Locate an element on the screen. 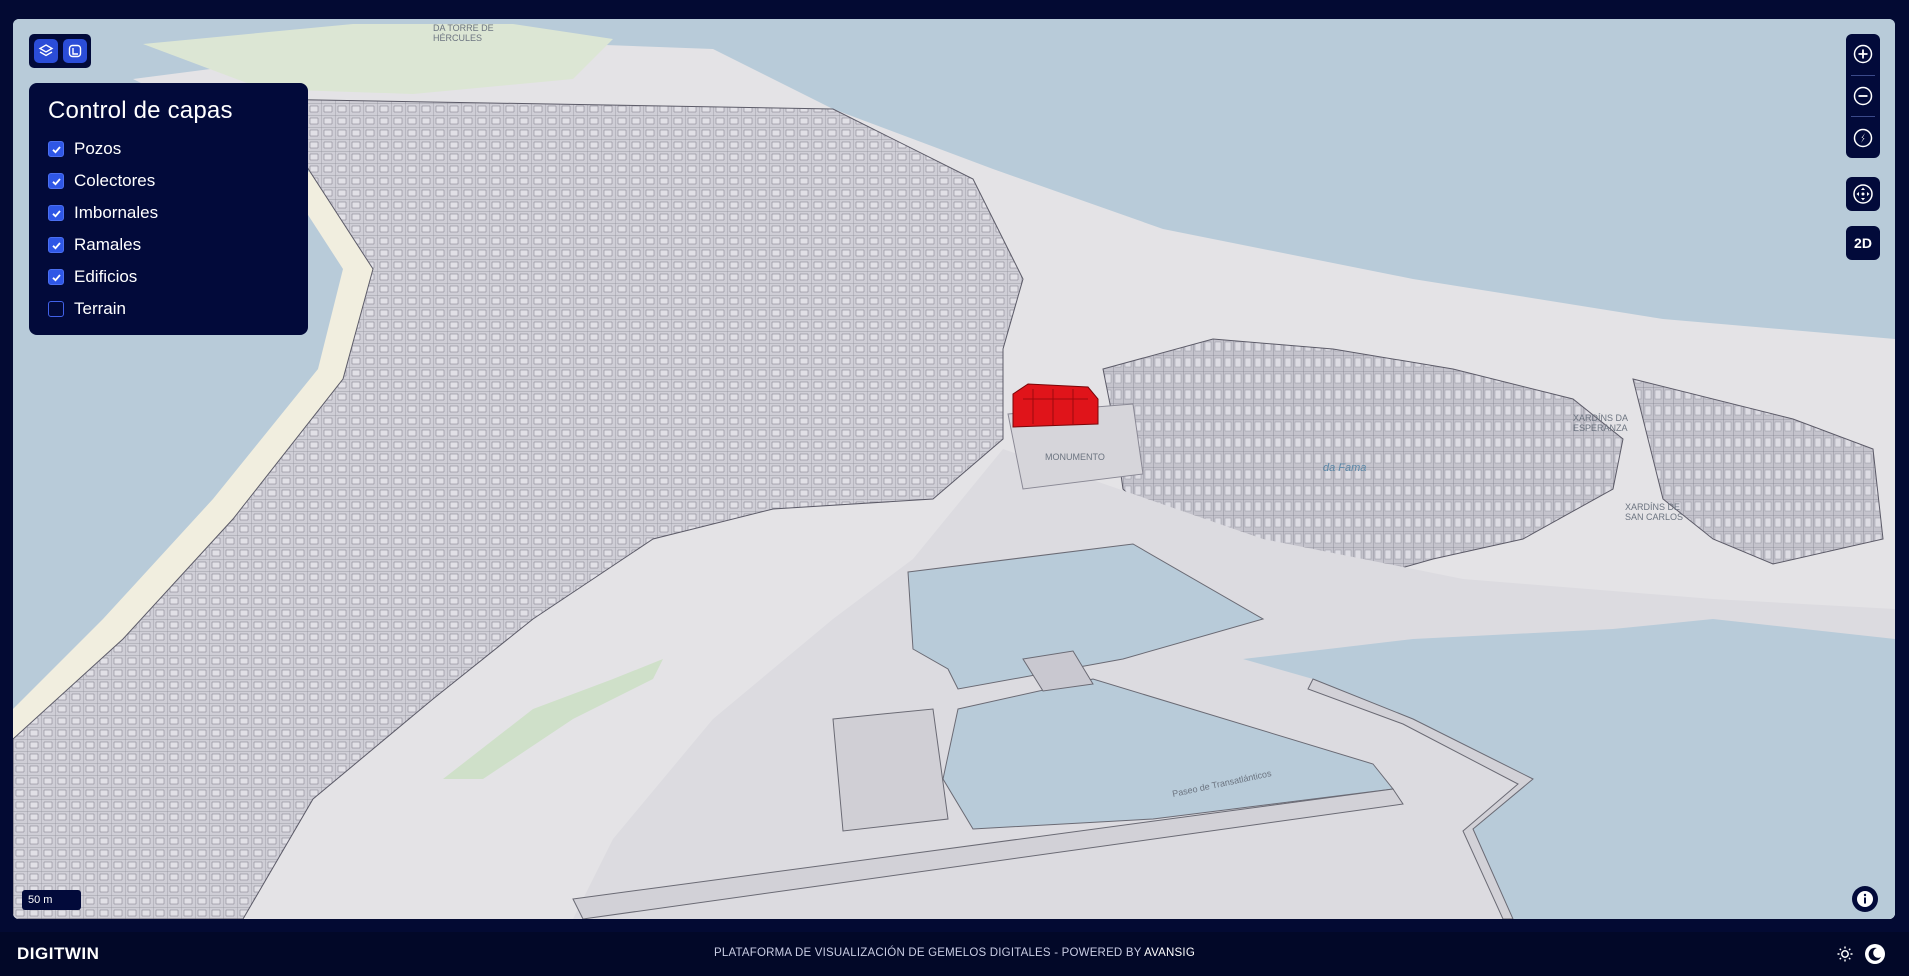  zoom-controls is located at coordinates (1863, 96).